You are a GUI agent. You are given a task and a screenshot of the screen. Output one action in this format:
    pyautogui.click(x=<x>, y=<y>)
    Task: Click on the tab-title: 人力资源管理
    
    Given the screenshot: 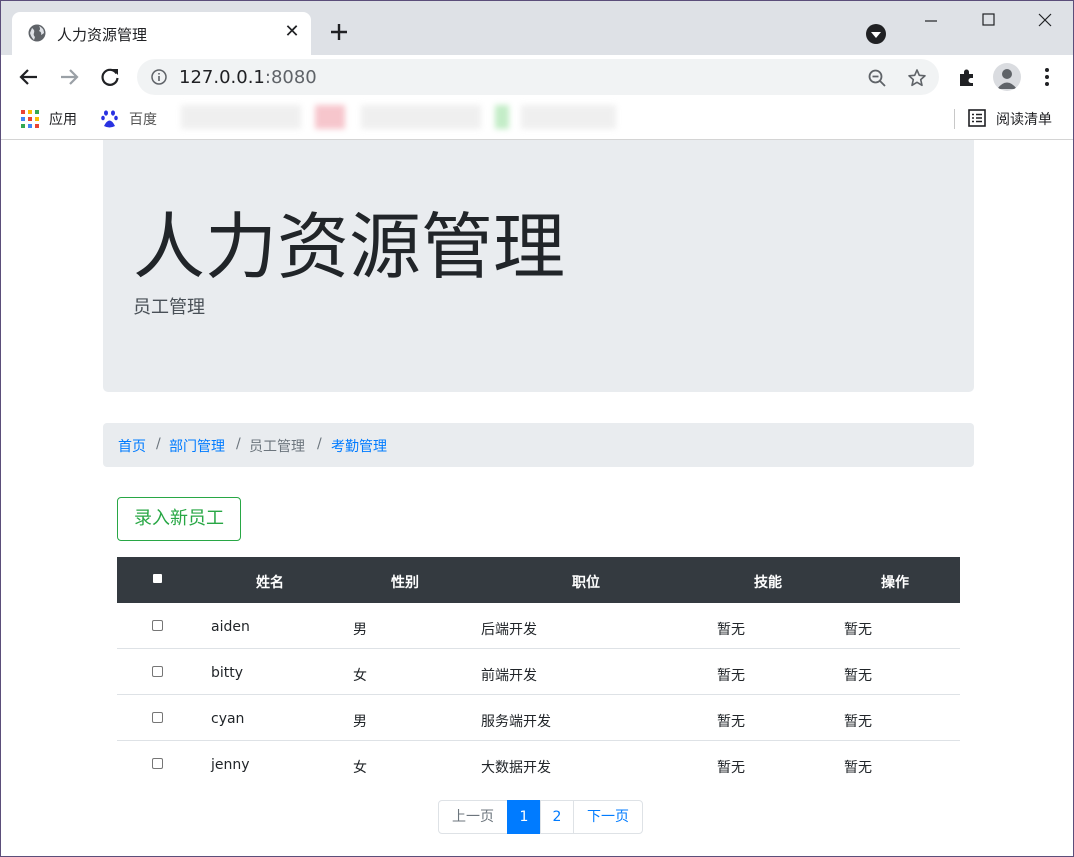 What is the action you would take?
    pyautogui.click(x=102, y=35)
    